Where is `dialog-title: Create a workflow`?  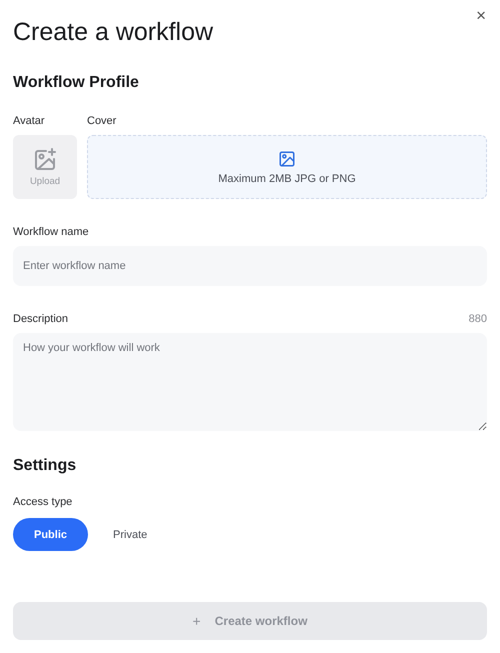 dialog-title: Create a workflow is located at coordinates (113, 32).